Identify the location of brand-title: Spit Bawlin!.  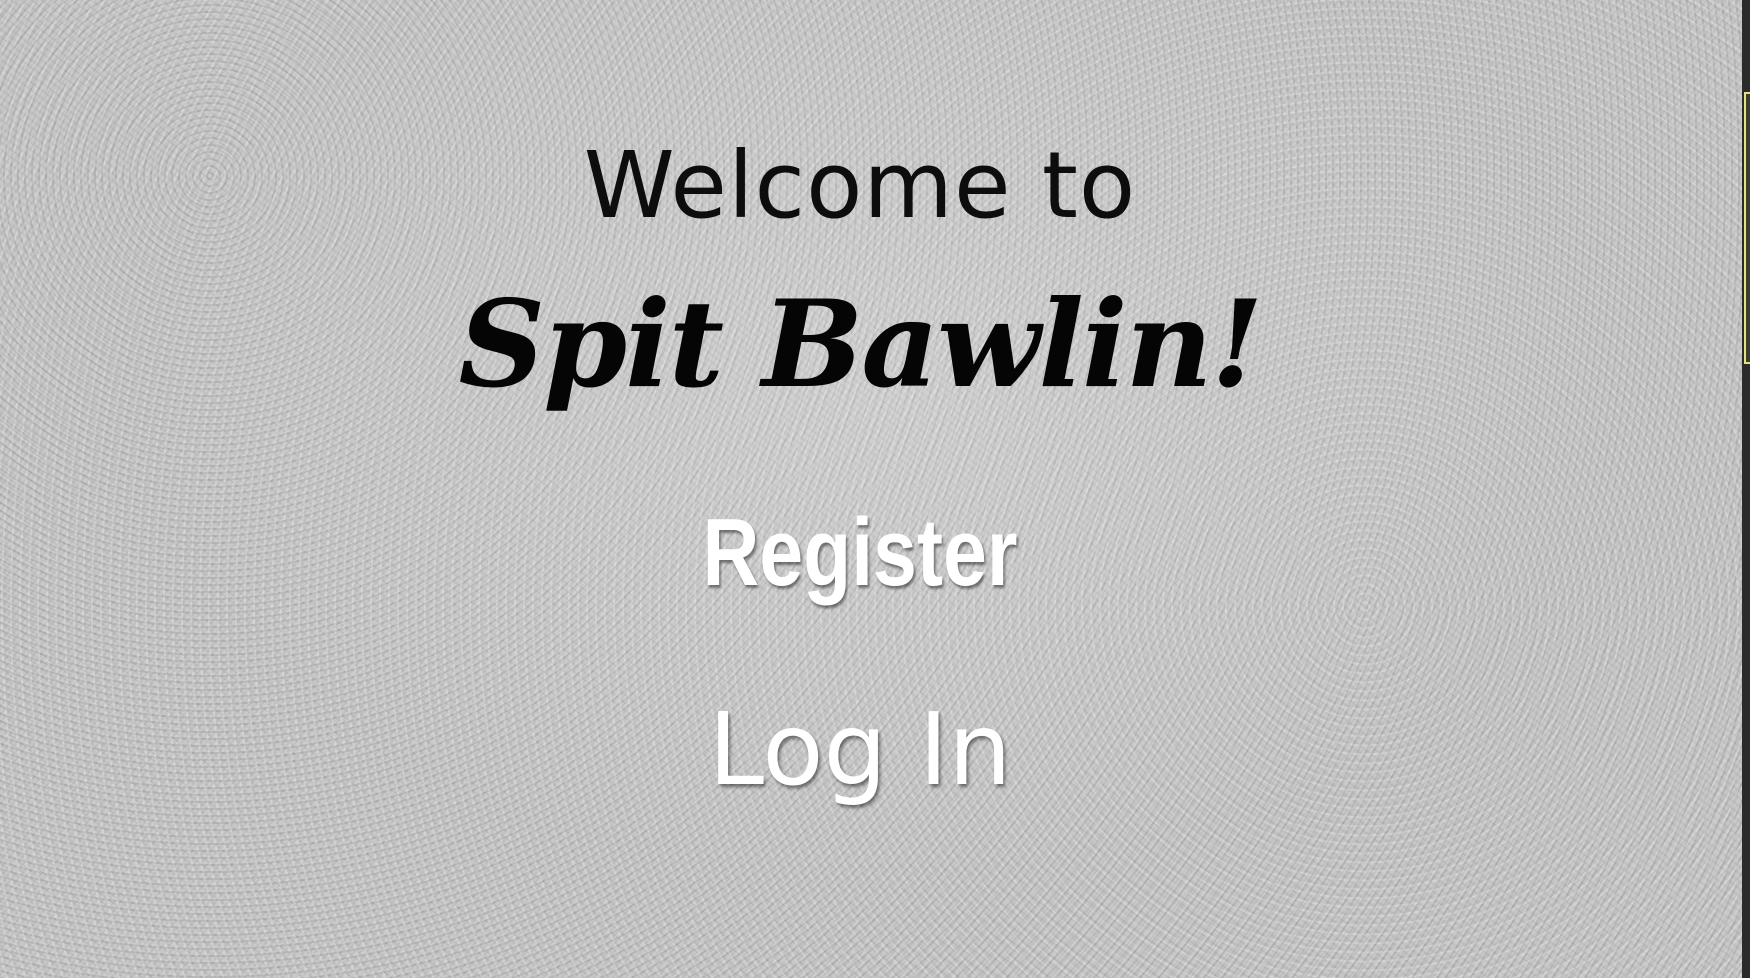
(861, 344).